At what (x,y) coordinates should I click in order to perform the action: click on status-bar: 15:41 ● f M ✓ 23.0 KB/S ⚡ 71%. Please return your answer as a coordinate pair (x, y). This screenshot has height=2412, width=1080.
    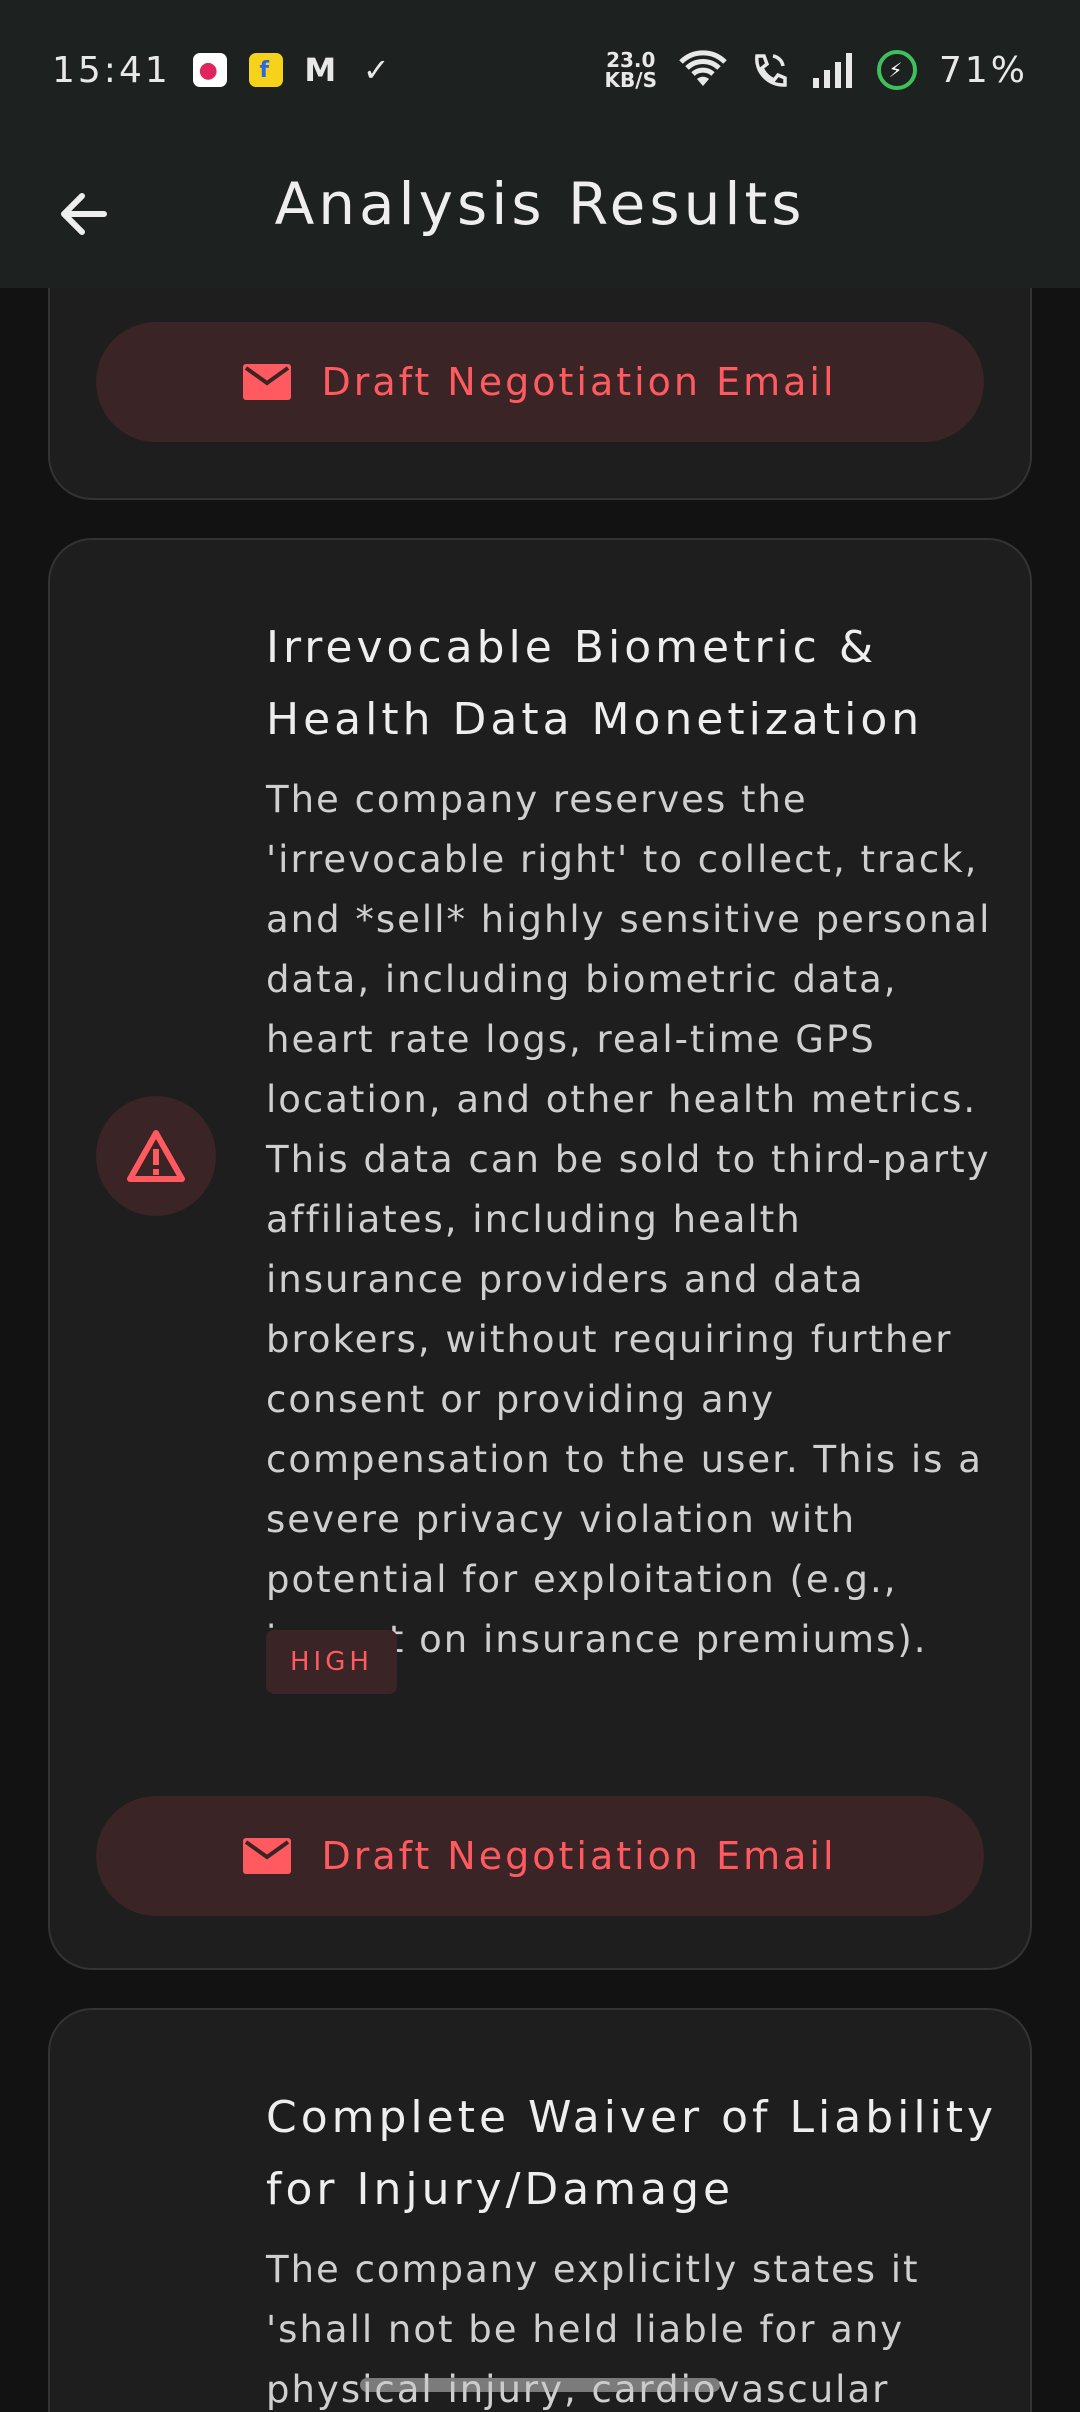
    Looking at the image, I should click on (540, 70).